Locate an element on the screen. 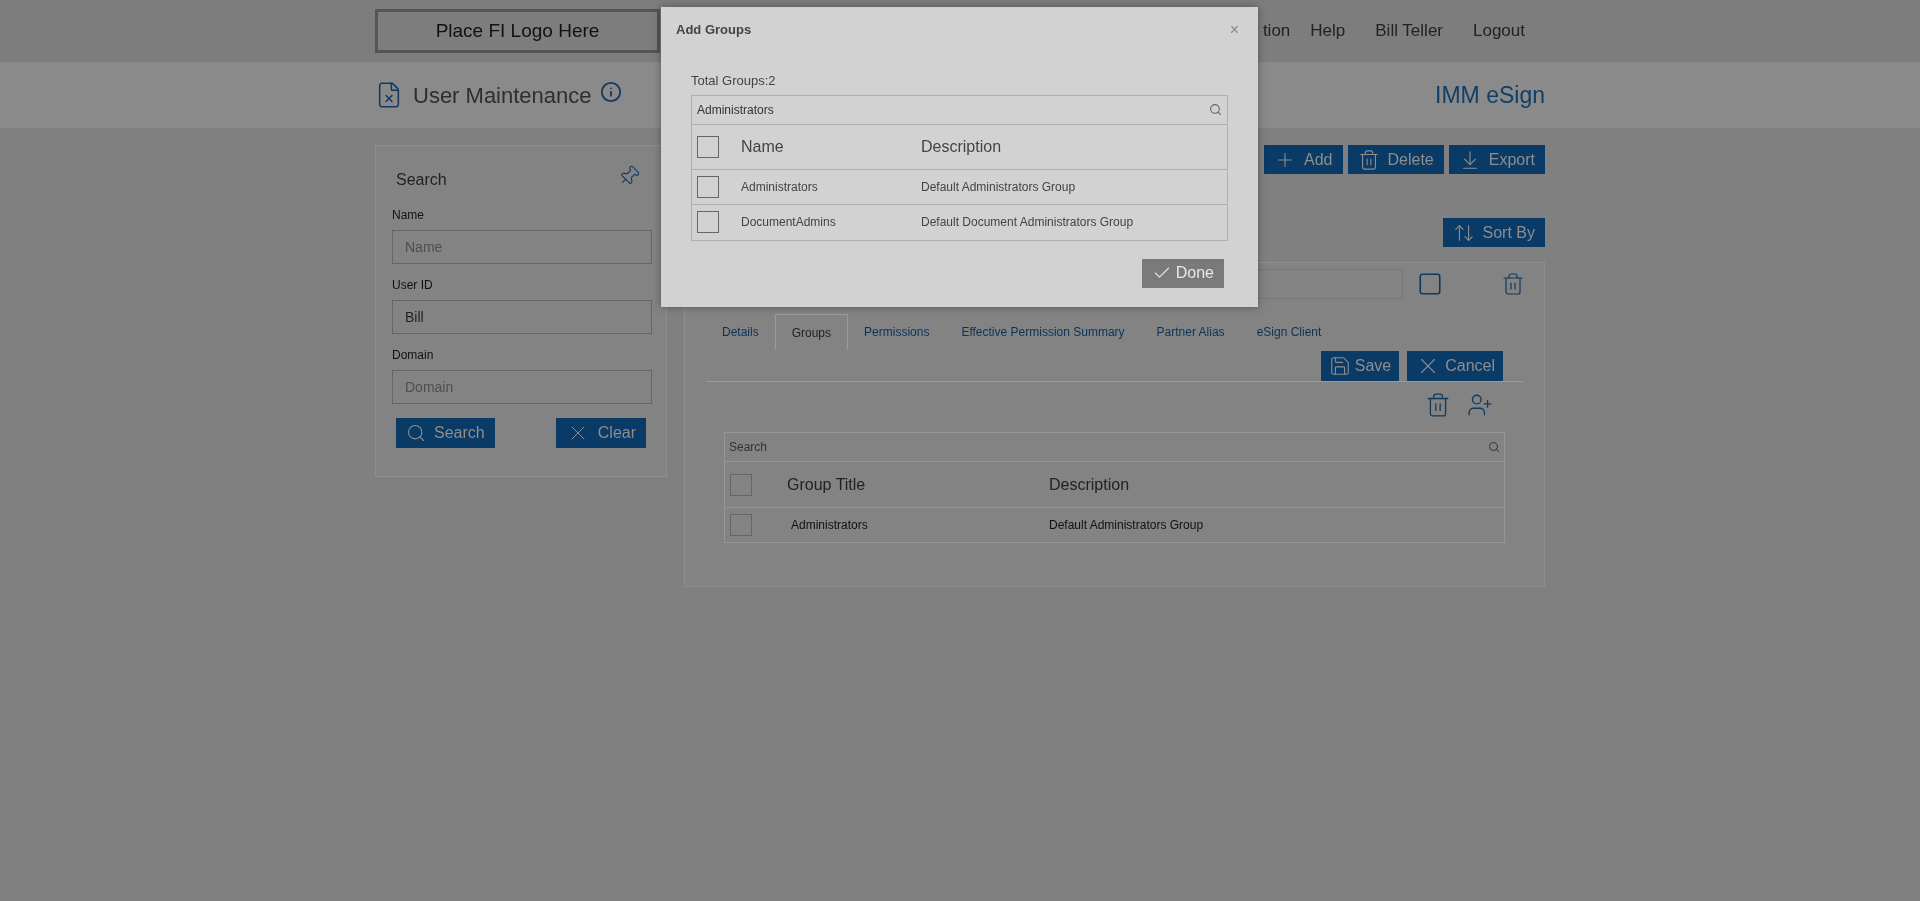 This screenshot has width=1920, height=901. add-user-icon is located at coordinates (1480, 405).